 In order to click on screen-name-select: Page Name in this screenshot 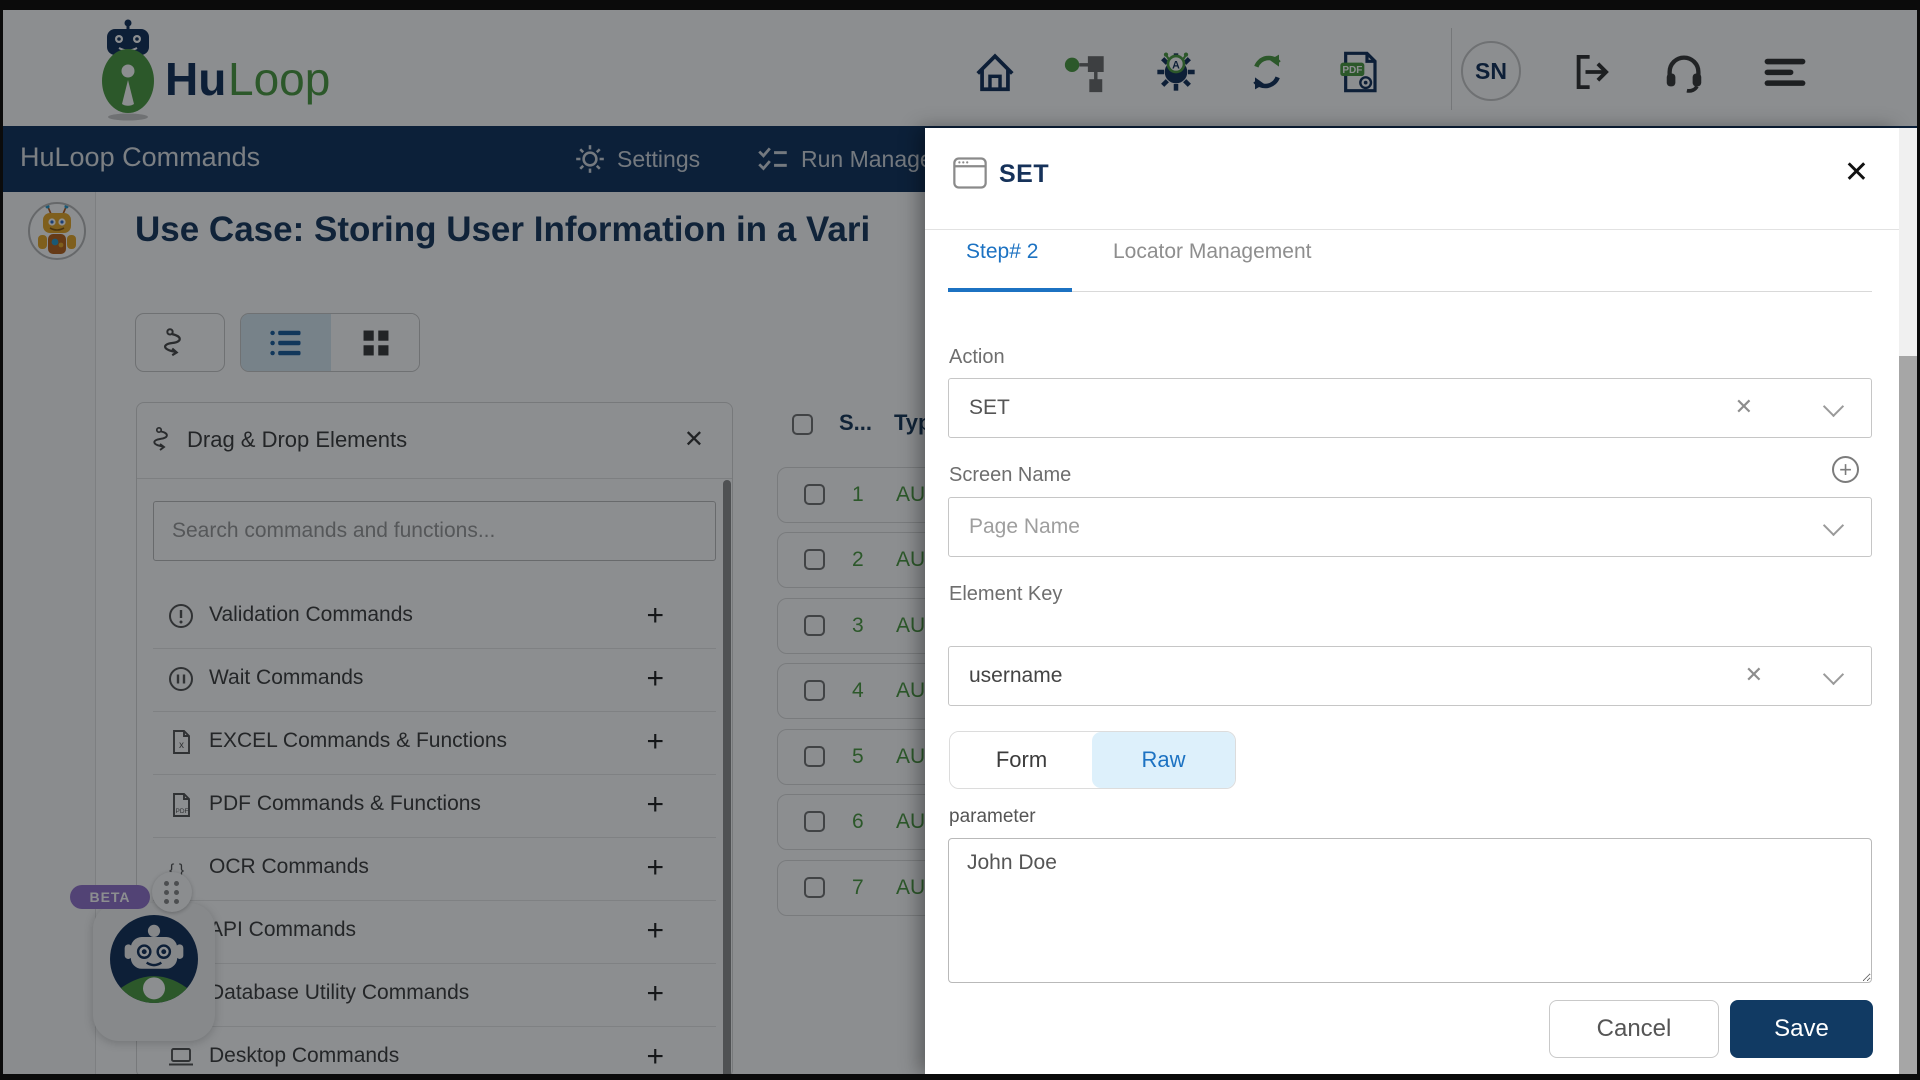, I will do `click(1410, 527)`.